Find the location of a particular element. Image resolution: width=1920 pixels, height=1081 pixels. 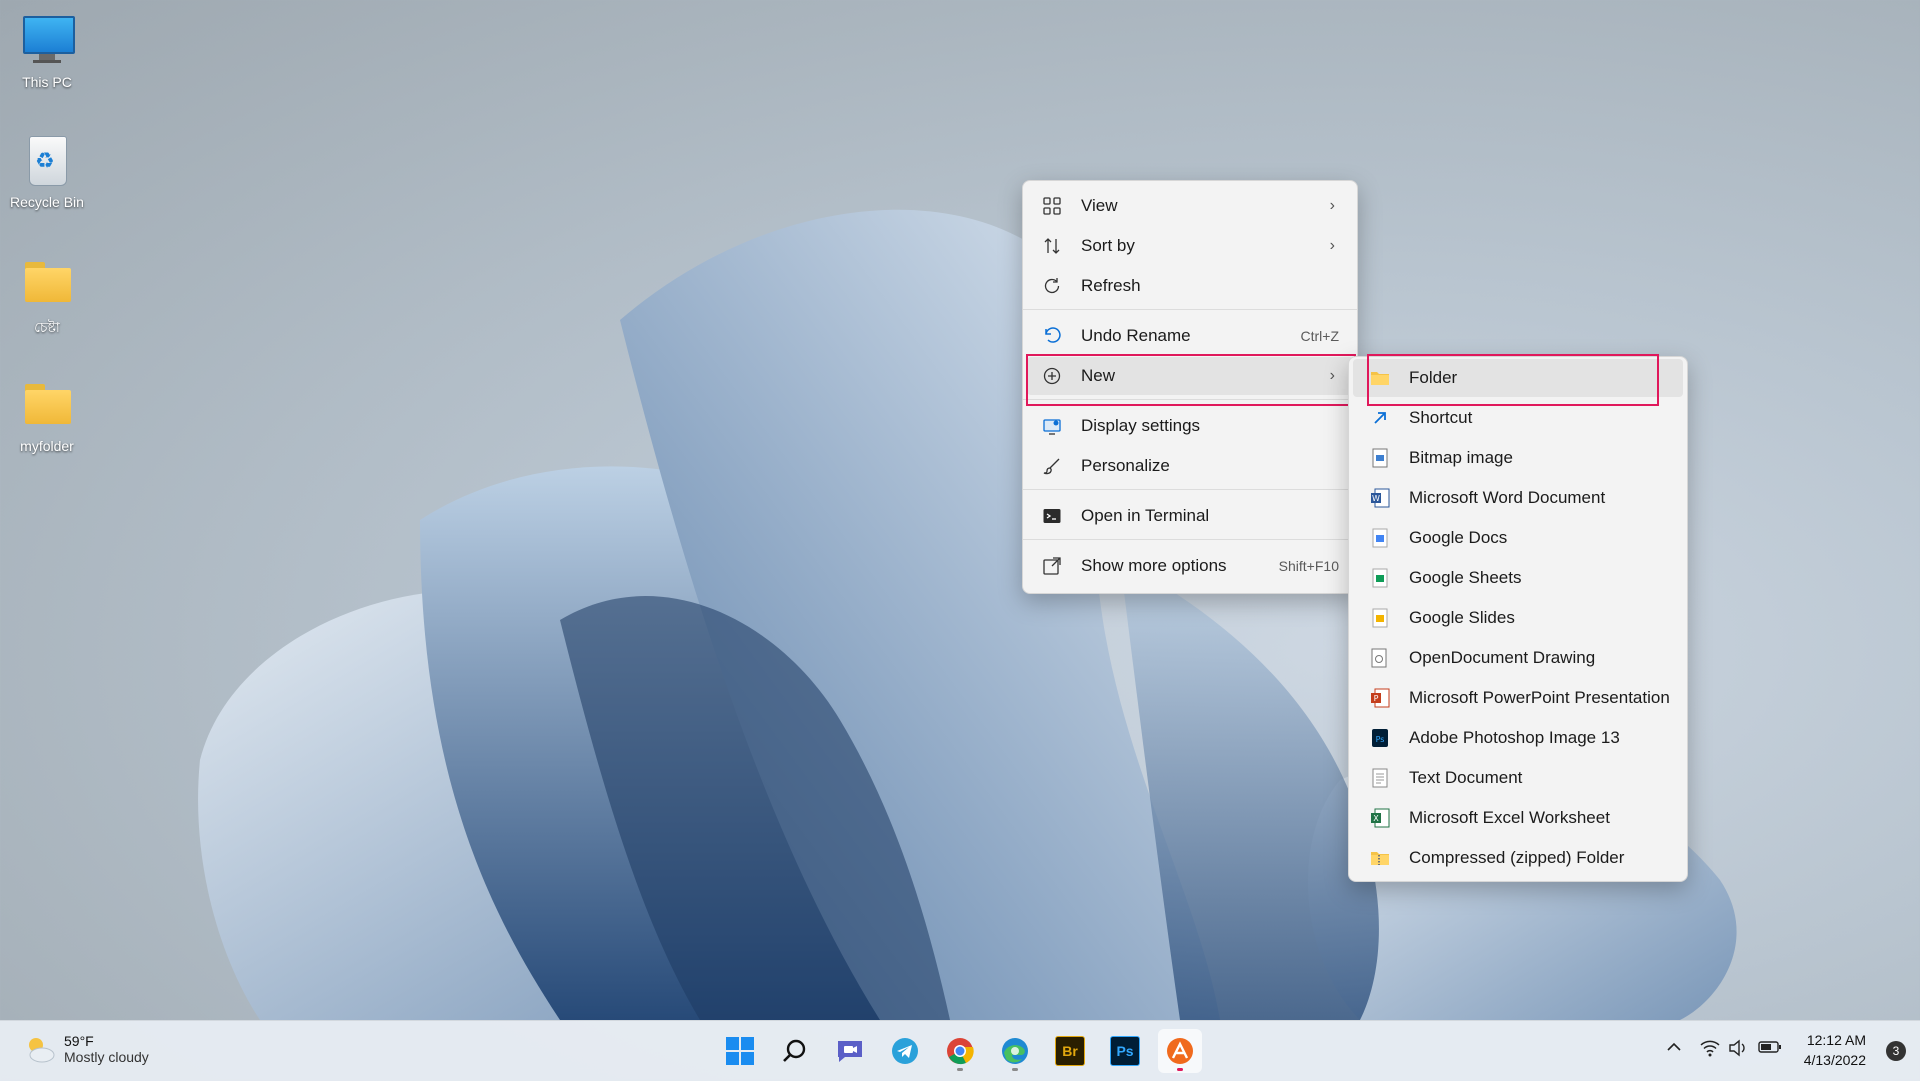

desktop-icon-this-pc: This PC is located at coordinates (47, 50).